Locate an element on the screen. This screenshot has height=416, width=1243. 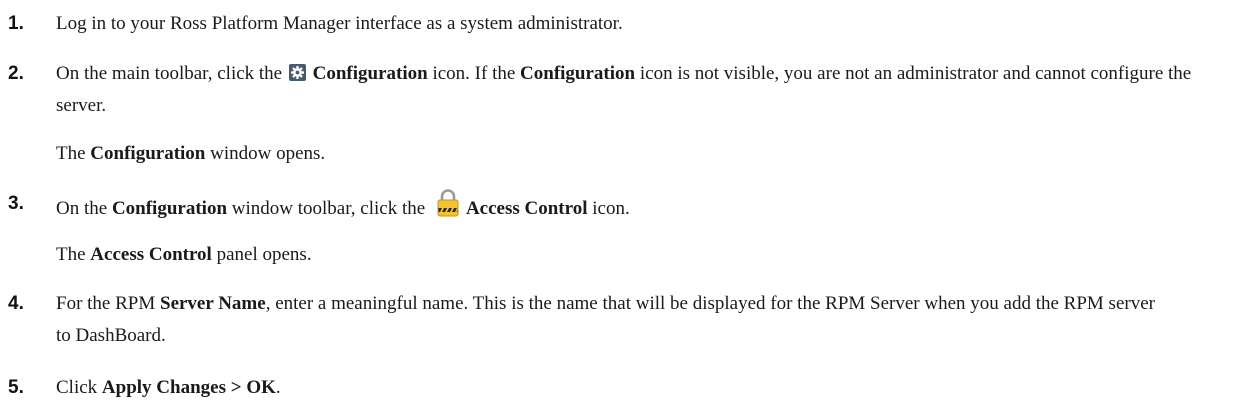
step-text-part: panel opens. is located at coordinates (261, 254).